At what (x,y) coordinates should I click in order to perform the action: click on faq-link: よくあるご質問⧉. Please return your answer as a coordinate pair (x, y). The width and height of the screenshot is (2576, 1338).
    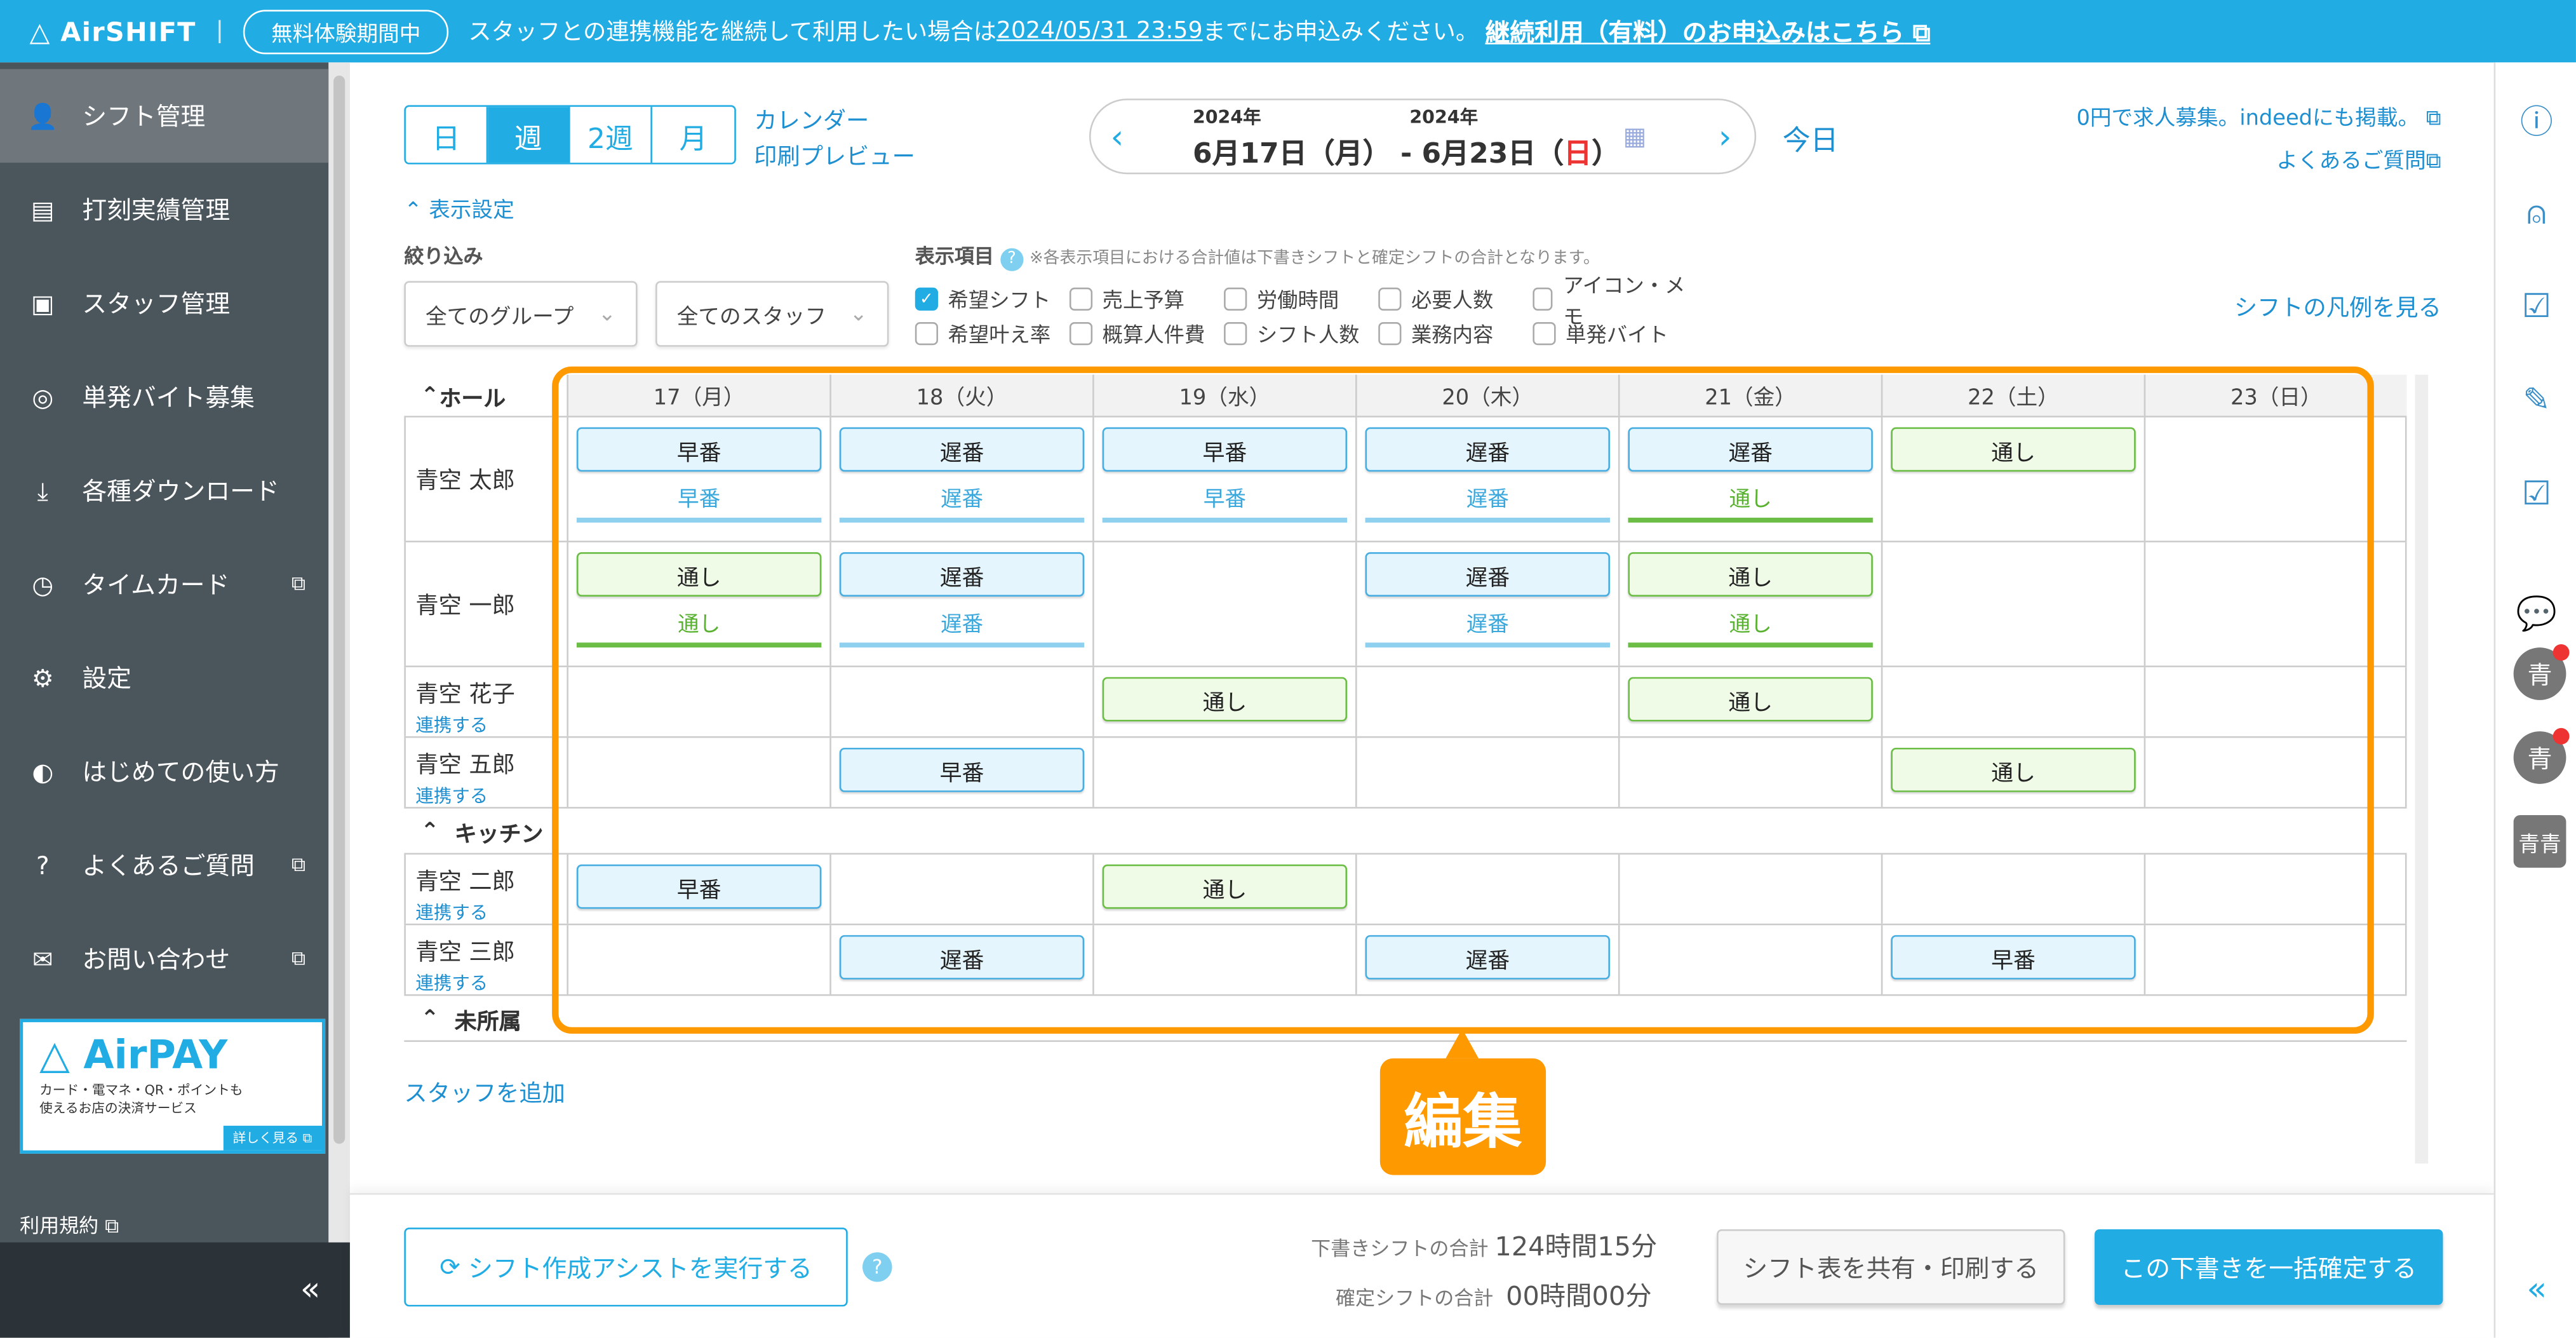
    Looking at the image, I should click on (2358, 159).